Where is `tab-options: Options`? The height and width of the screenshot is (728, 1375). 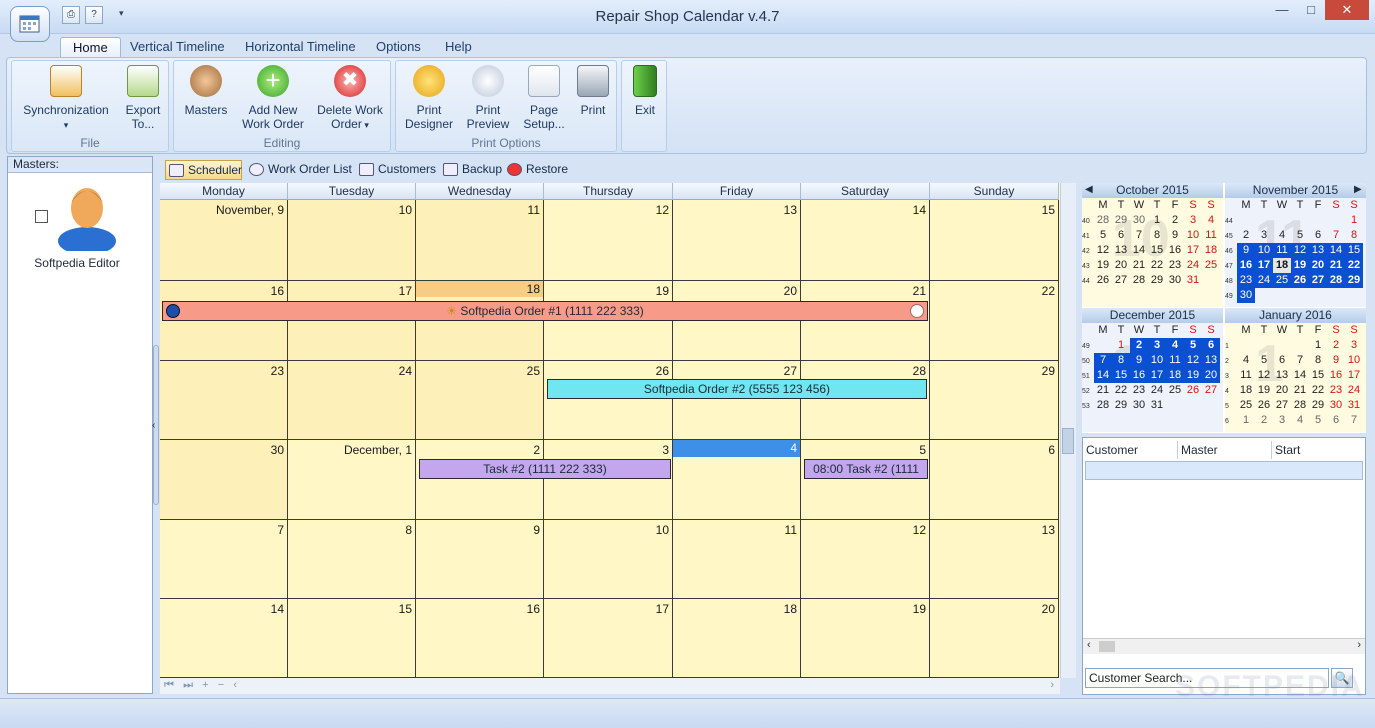
tab-options: Options is located at coordinates (398, 48).